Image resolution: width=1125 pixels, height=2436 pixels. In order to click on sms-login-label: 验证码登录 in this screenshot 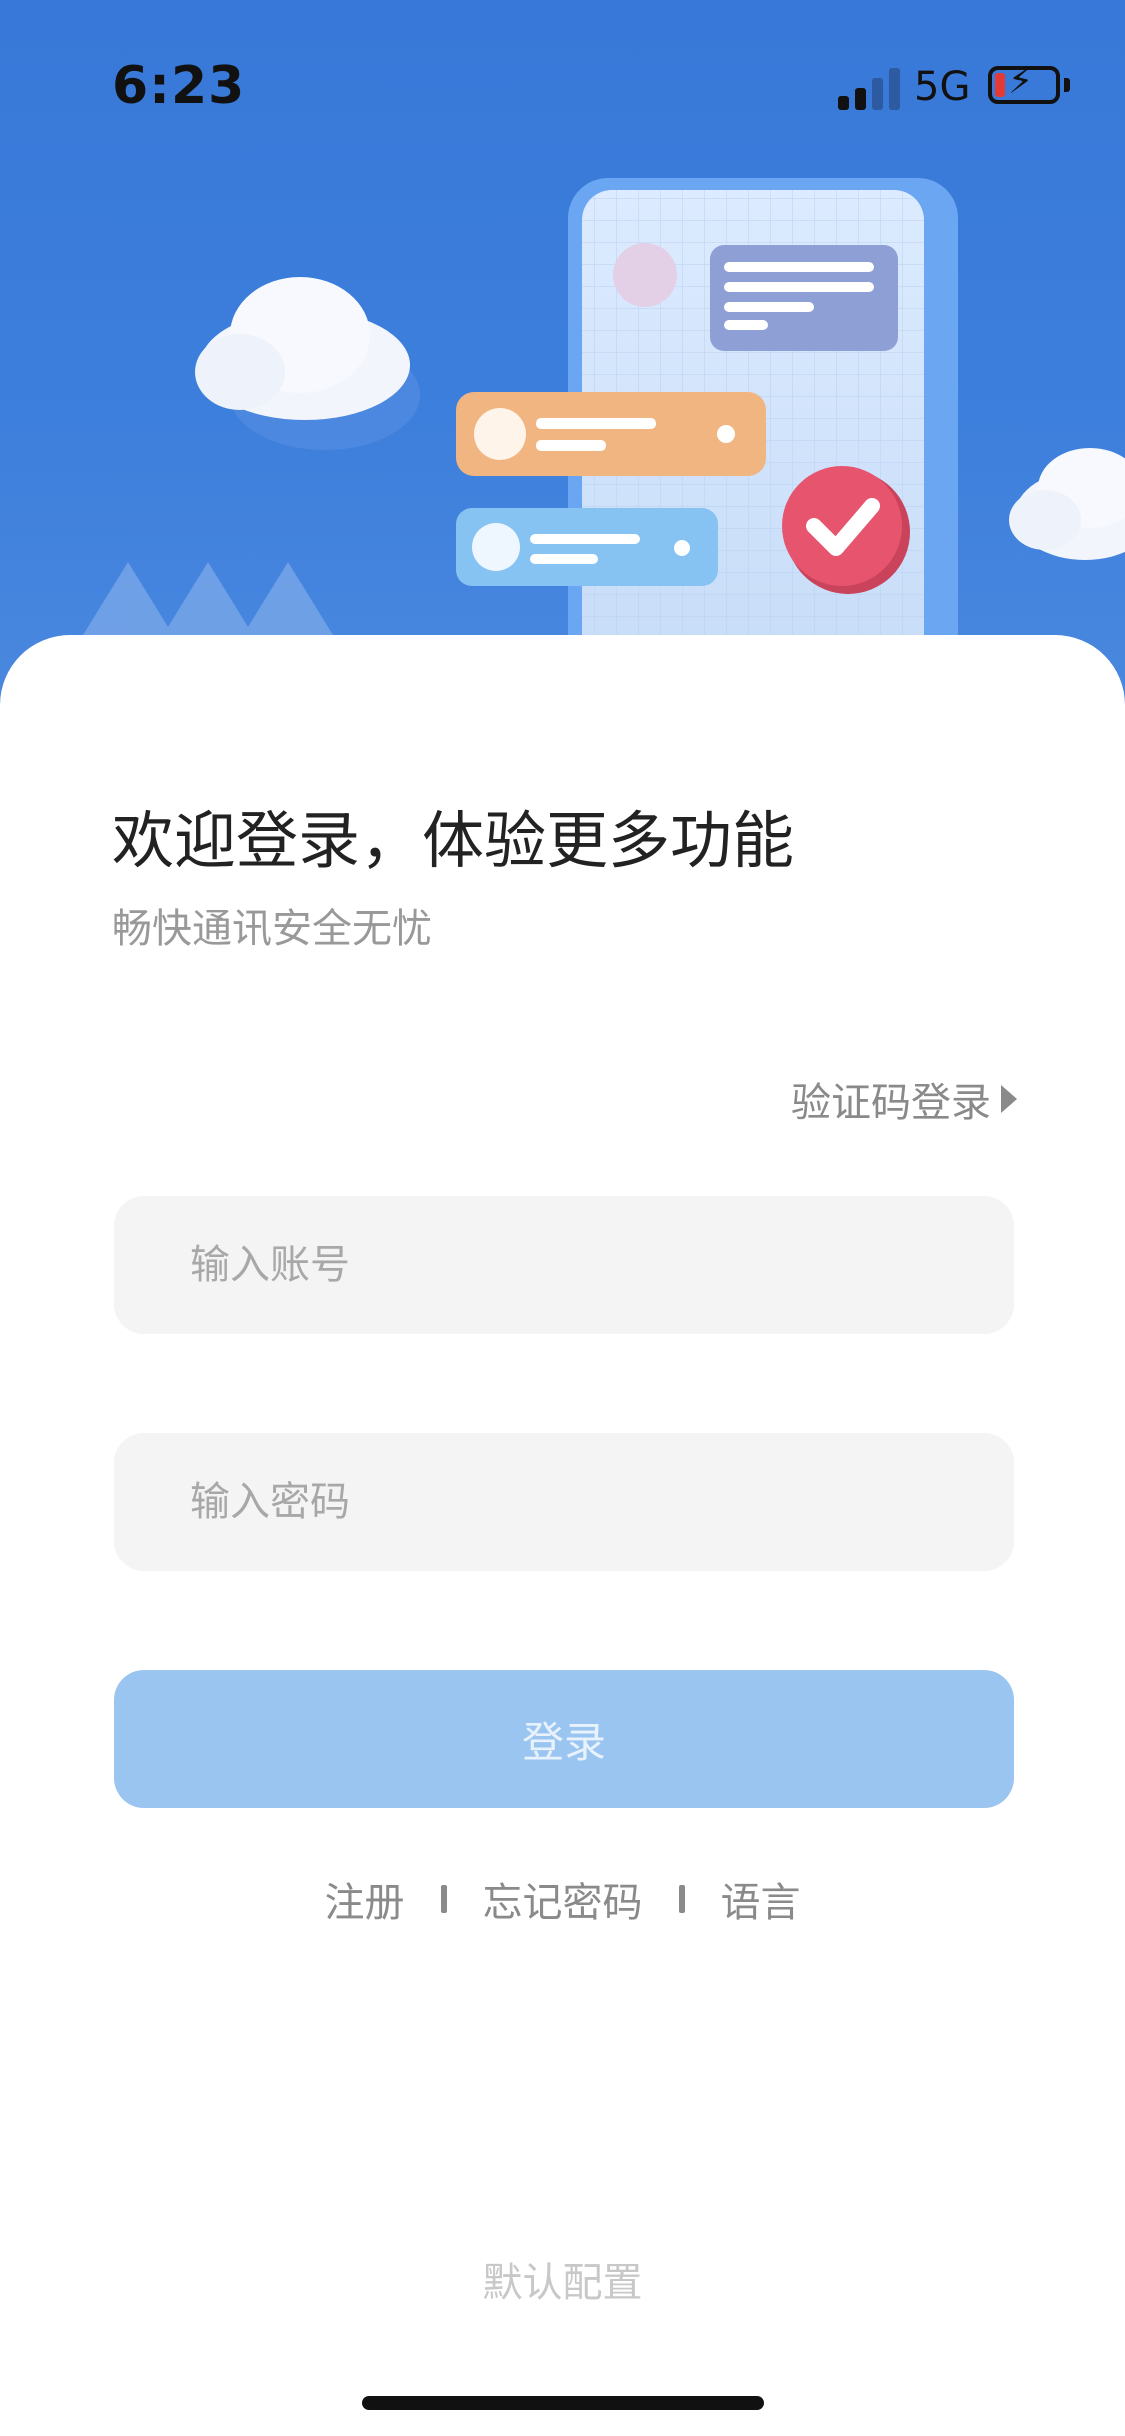, I will do `click(891, 1103)`.